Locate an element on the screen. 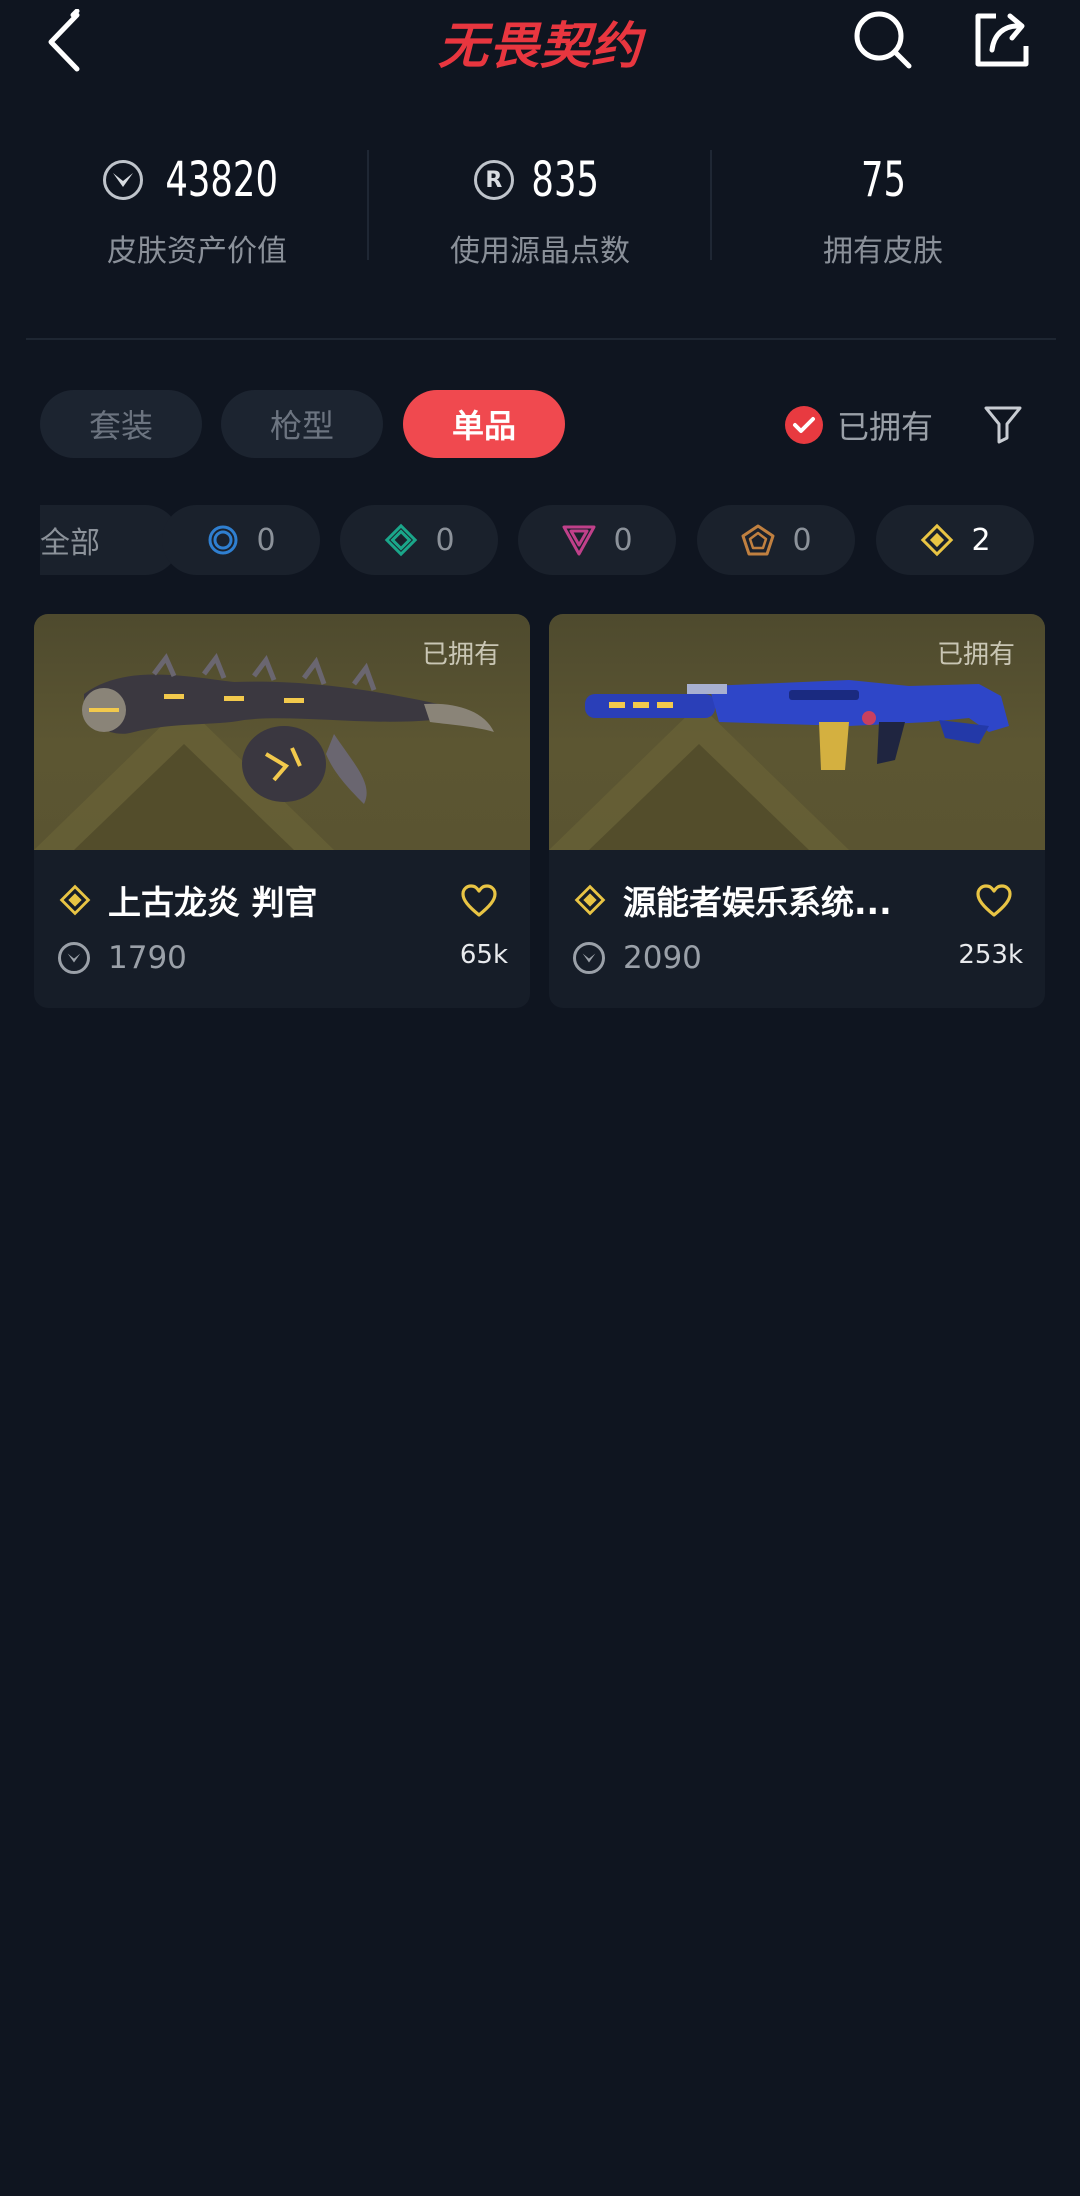 This screenshot has width=1080, height=2196. skin-price: 2090 is located at coordinates (662, 958).